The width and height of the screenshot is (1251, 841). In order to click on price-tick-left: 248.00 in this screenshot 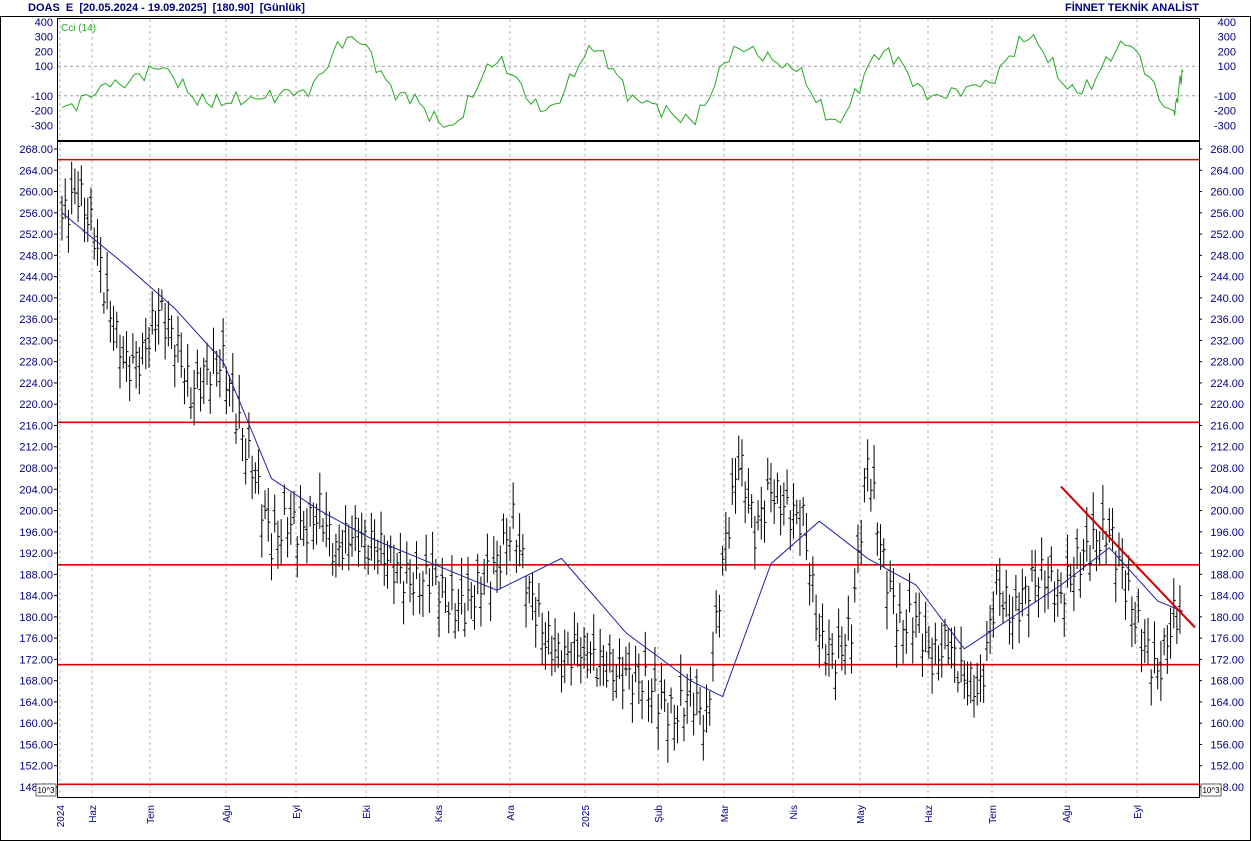, I will do `click(36, 256)`.